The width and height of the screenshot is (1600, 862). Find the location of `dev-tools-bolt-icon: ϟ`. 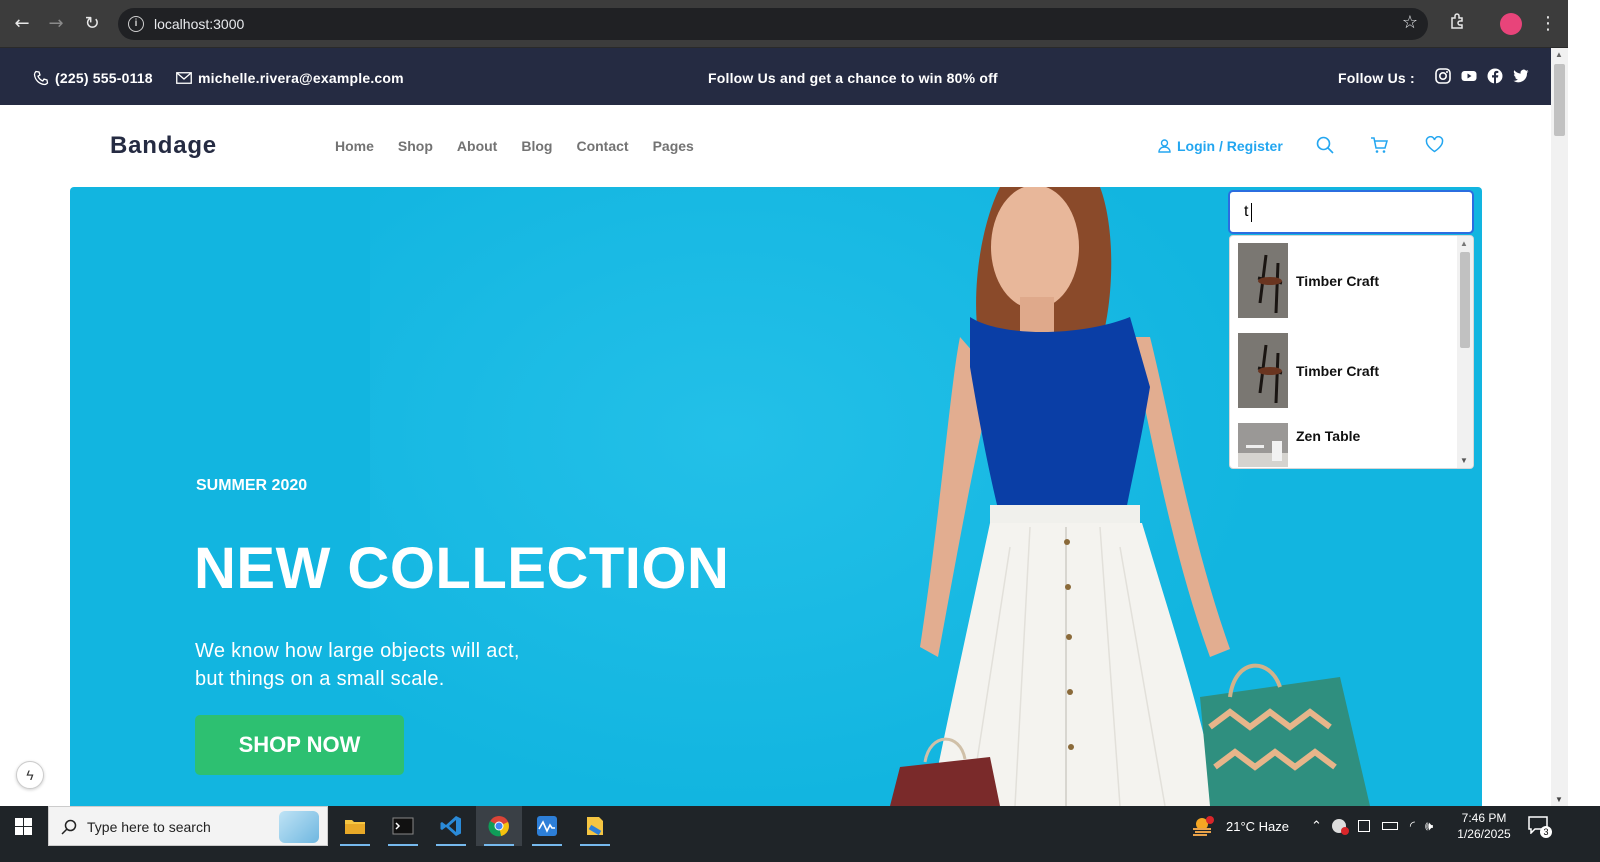

dev-tools-bolt-icon: ϟ is located at coordinates (30, 775).